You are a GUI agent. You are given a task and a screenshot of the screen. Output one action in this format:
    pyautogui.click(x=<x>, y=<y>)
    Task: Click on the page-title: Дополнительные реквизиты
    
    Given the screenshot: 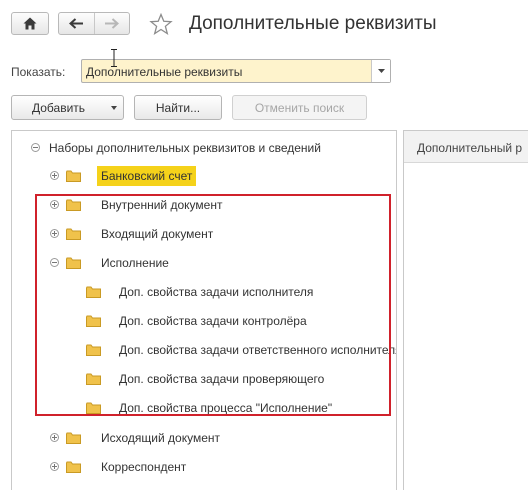 What is the action you would take?
    pyautogui.click(x=313, y=23)
    